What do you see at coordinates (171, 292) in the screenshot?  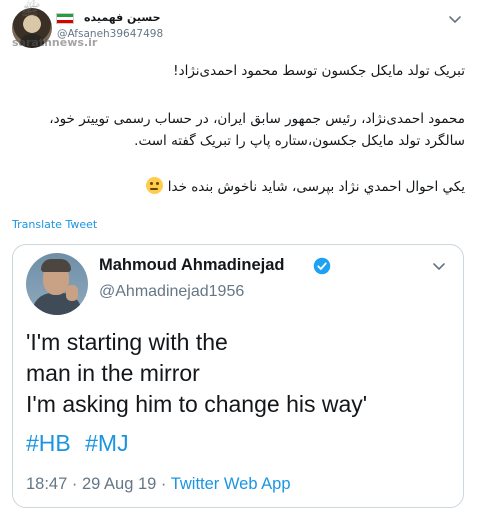 I see `quoted-author-handle: @Ahmadinejad1956` at bounding box center [171, 292].